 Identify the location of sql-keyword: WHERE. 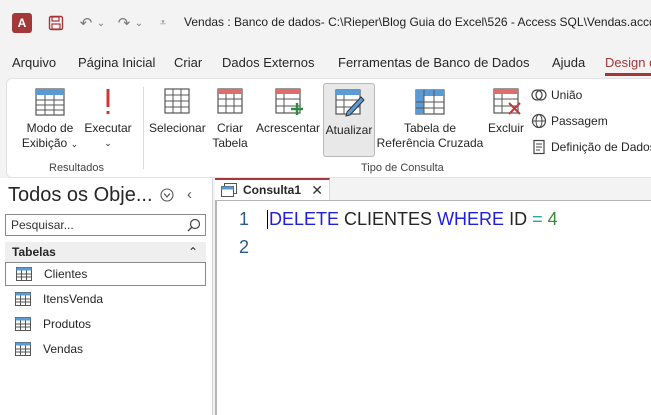
(471, 219).